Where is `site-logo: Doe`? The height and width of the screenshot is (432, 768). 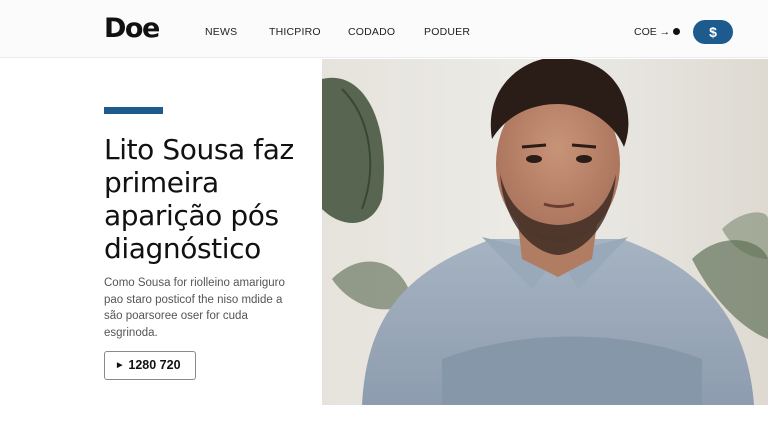
site-logo: Doe is located at coordinates (132, 28).